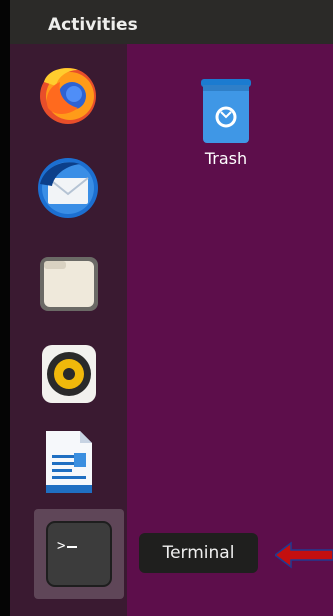 The height and width of the screenshot is (616, 333). I want to click on files-icon, so click(69, 284).